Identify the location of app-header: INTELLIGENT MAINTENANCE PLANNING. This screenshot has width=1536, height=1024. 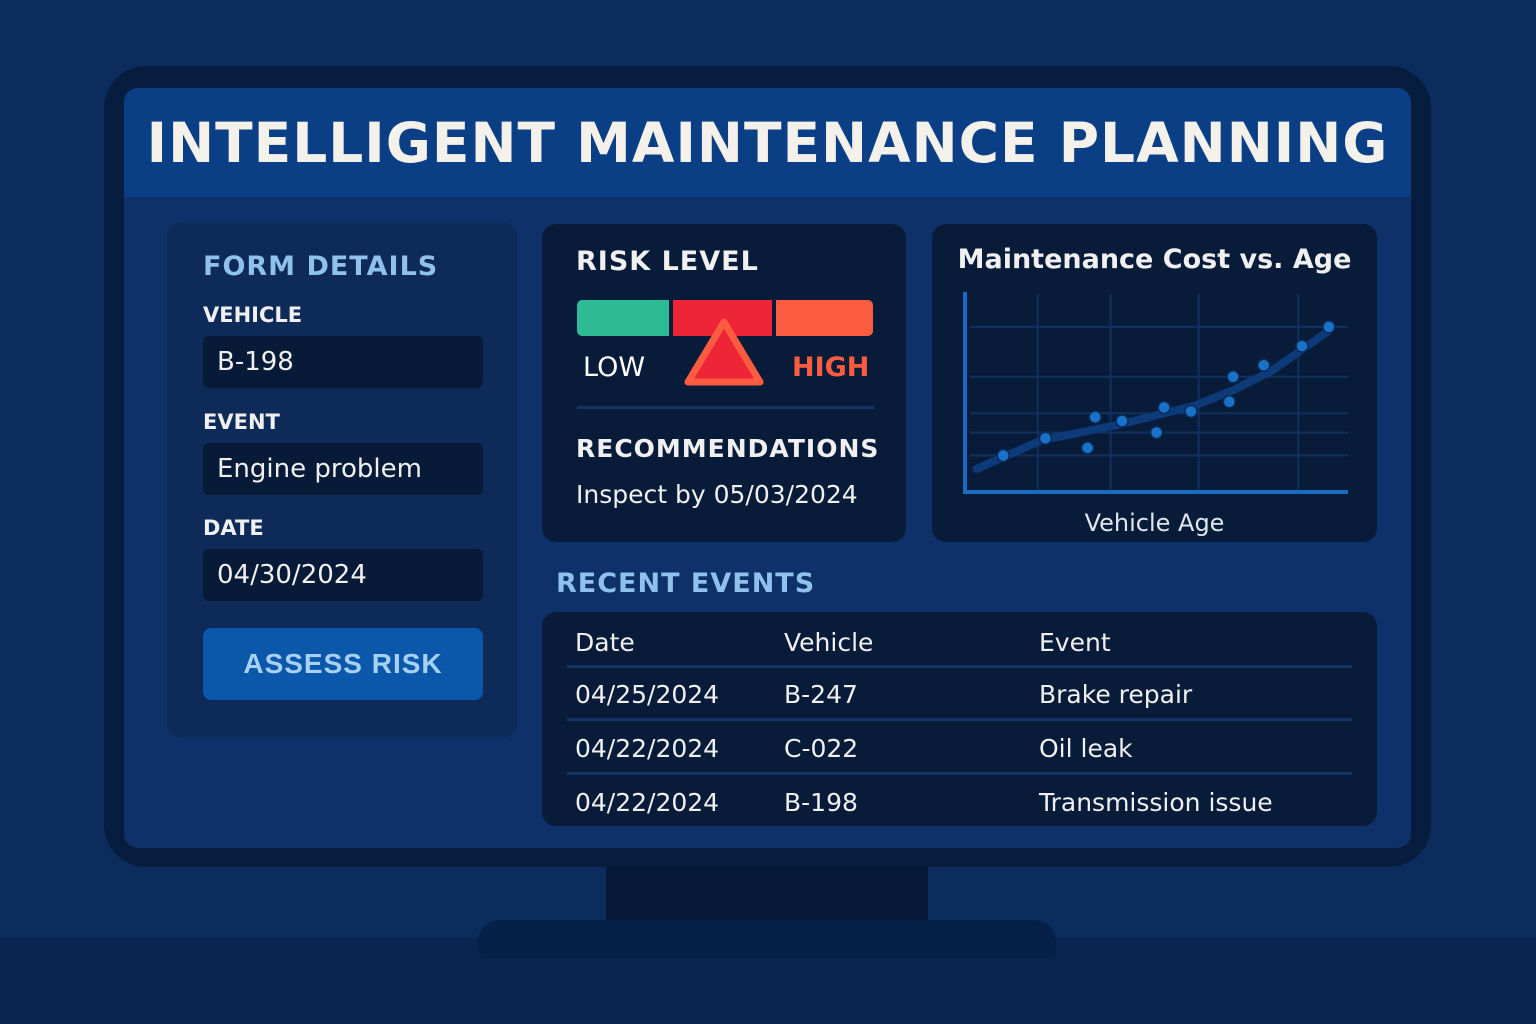
(767, 142).